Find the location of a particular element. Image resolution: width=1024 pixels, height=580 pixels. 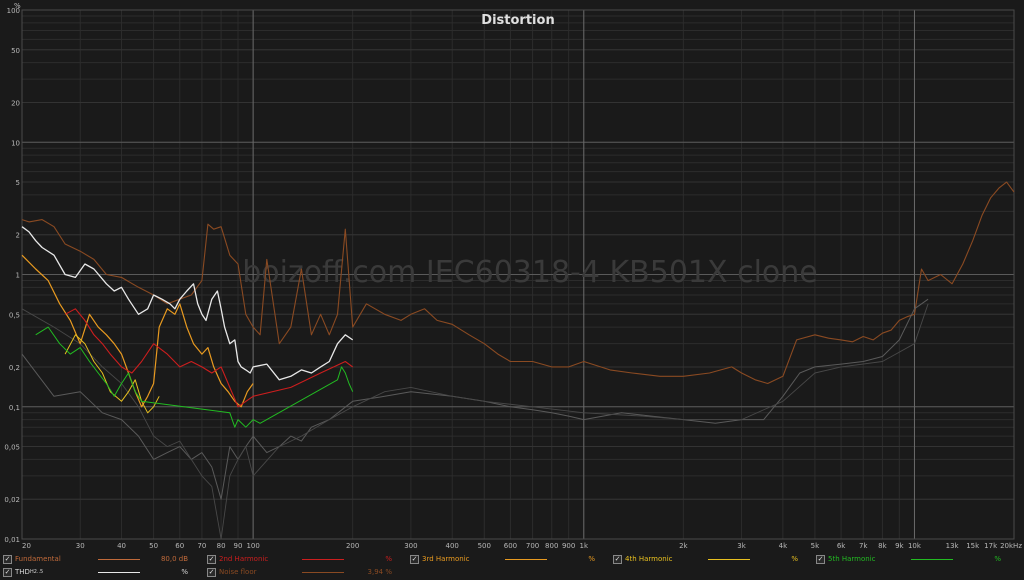

legend-label: 2nd Harmonic is located at coordinates (244, 559).